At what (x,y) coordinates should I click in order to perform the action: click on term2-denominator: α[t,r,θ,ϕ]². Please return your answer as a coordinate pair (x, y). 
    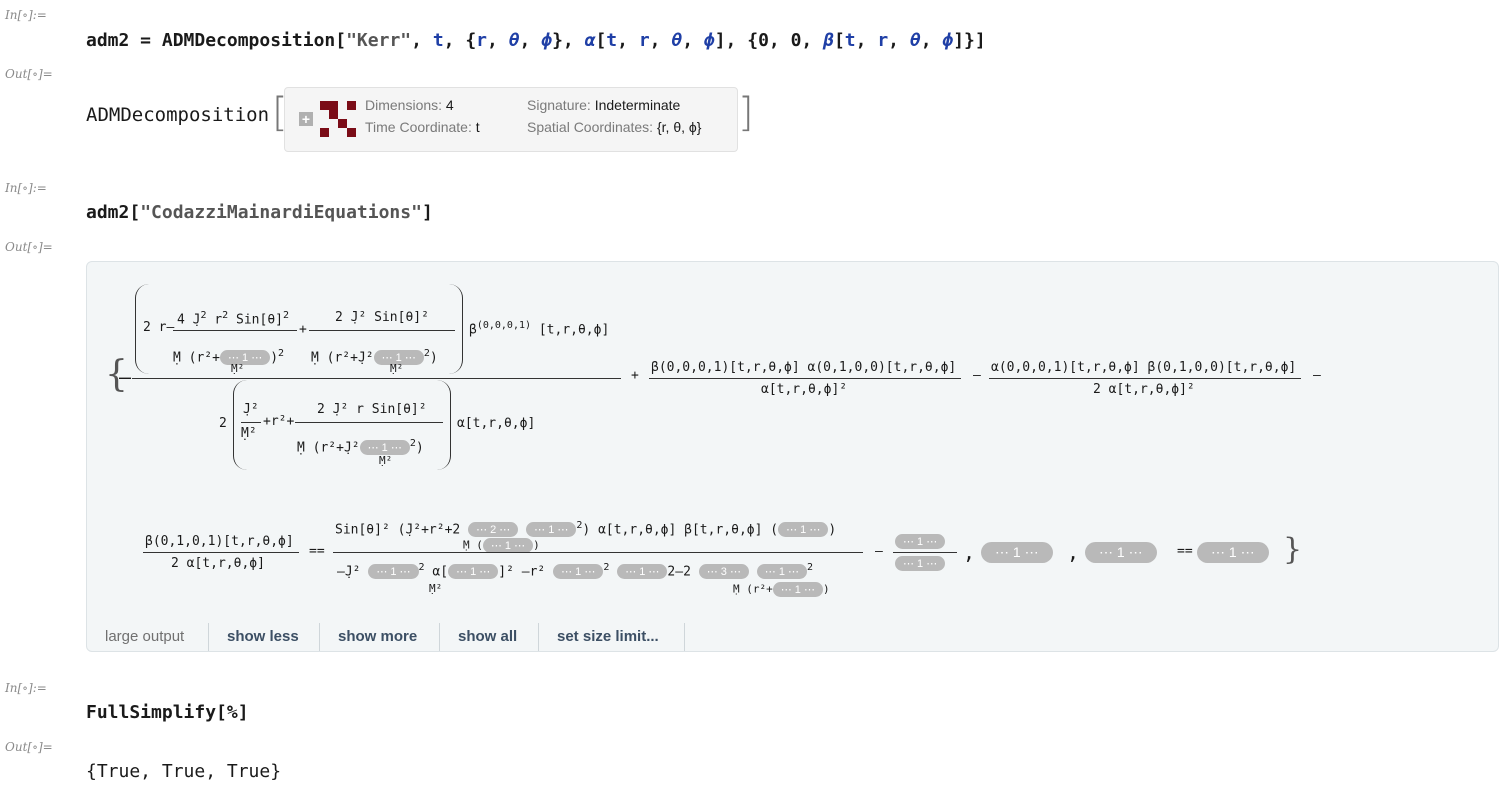
    Looking at the image, I should click on (804, 389).